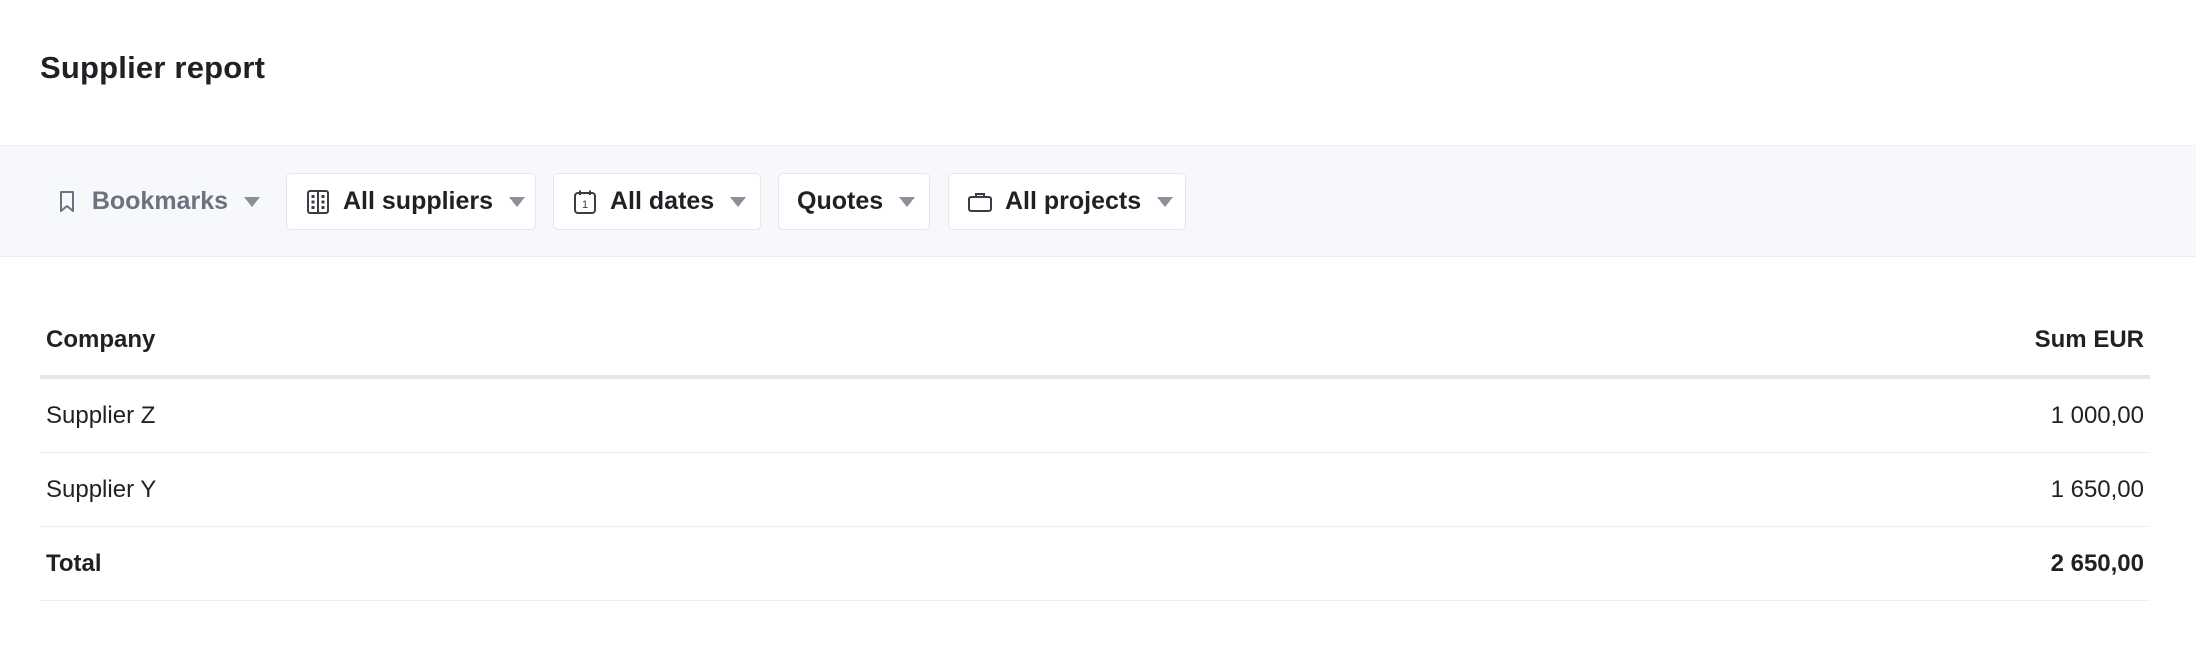  Describe the element at coordinates (585, 205) in the screenshot. I see `calendar-day-text: 1` at that location.